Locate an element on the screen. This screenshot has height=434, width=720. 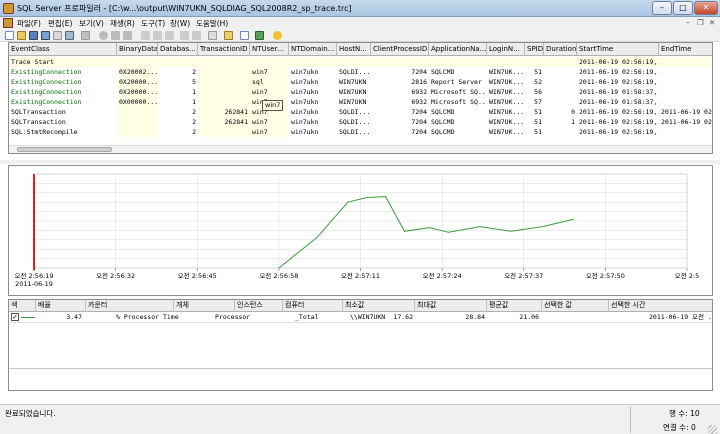
col-binarydata: BinaryData is located at coordinates (137, 49).